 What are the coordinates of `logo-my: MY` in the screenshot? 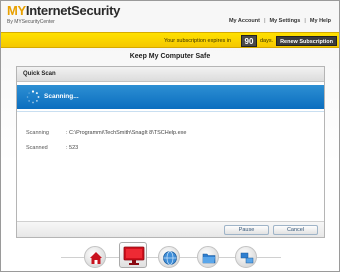 It's located at (16, 10).